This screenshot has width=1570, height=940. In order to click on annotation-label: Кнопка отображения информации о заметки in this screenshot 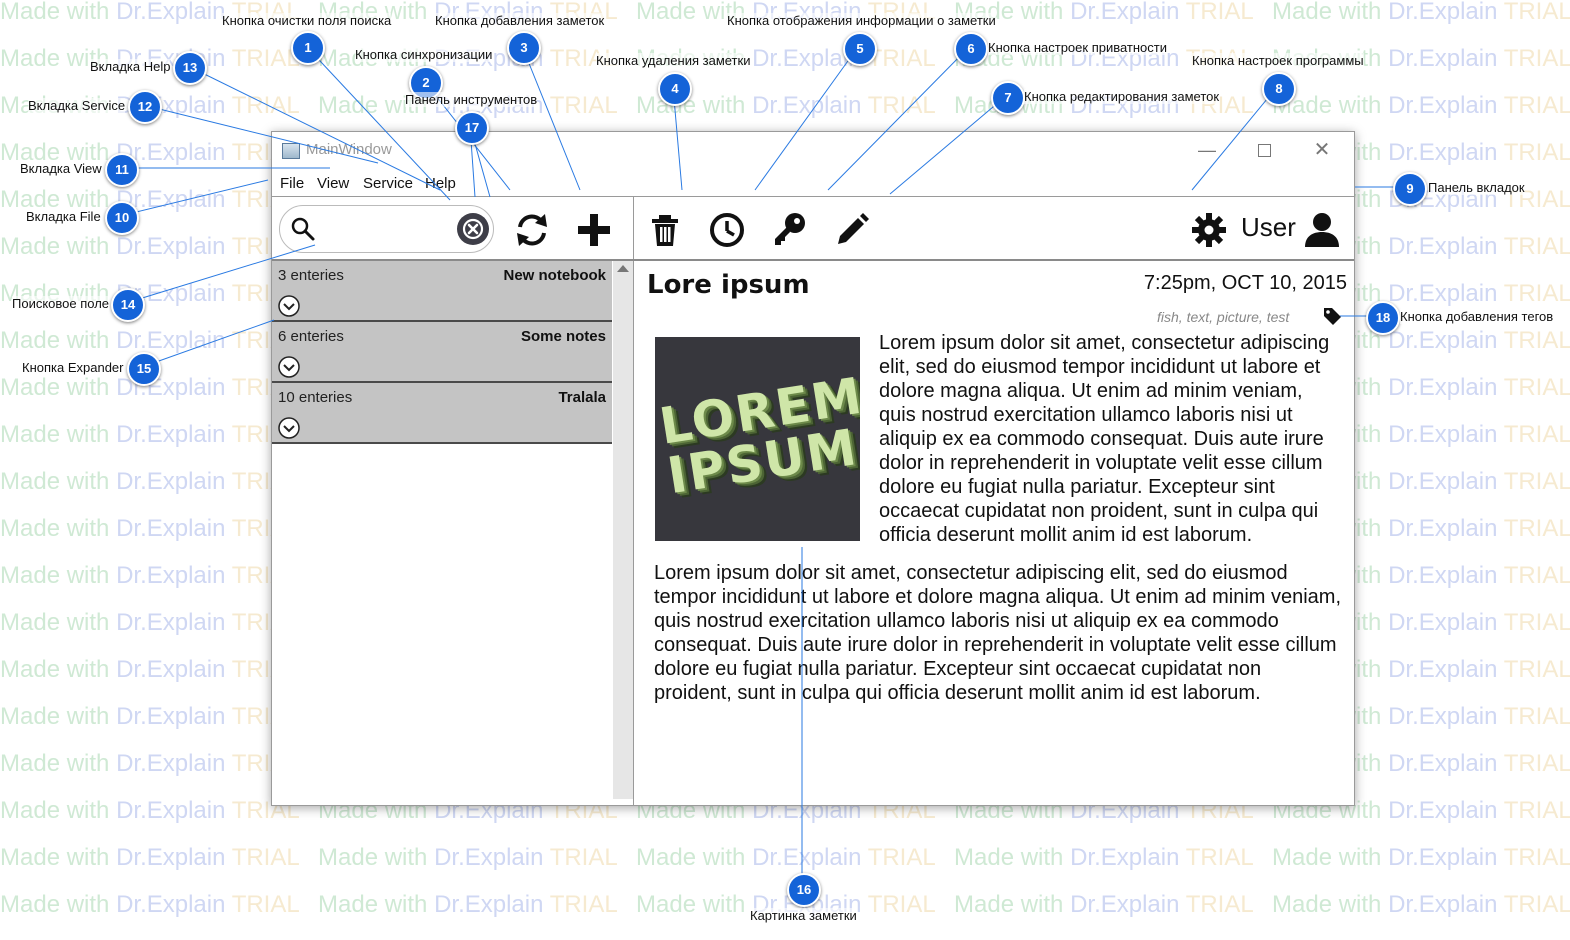, I will do `click(861, 20)`.